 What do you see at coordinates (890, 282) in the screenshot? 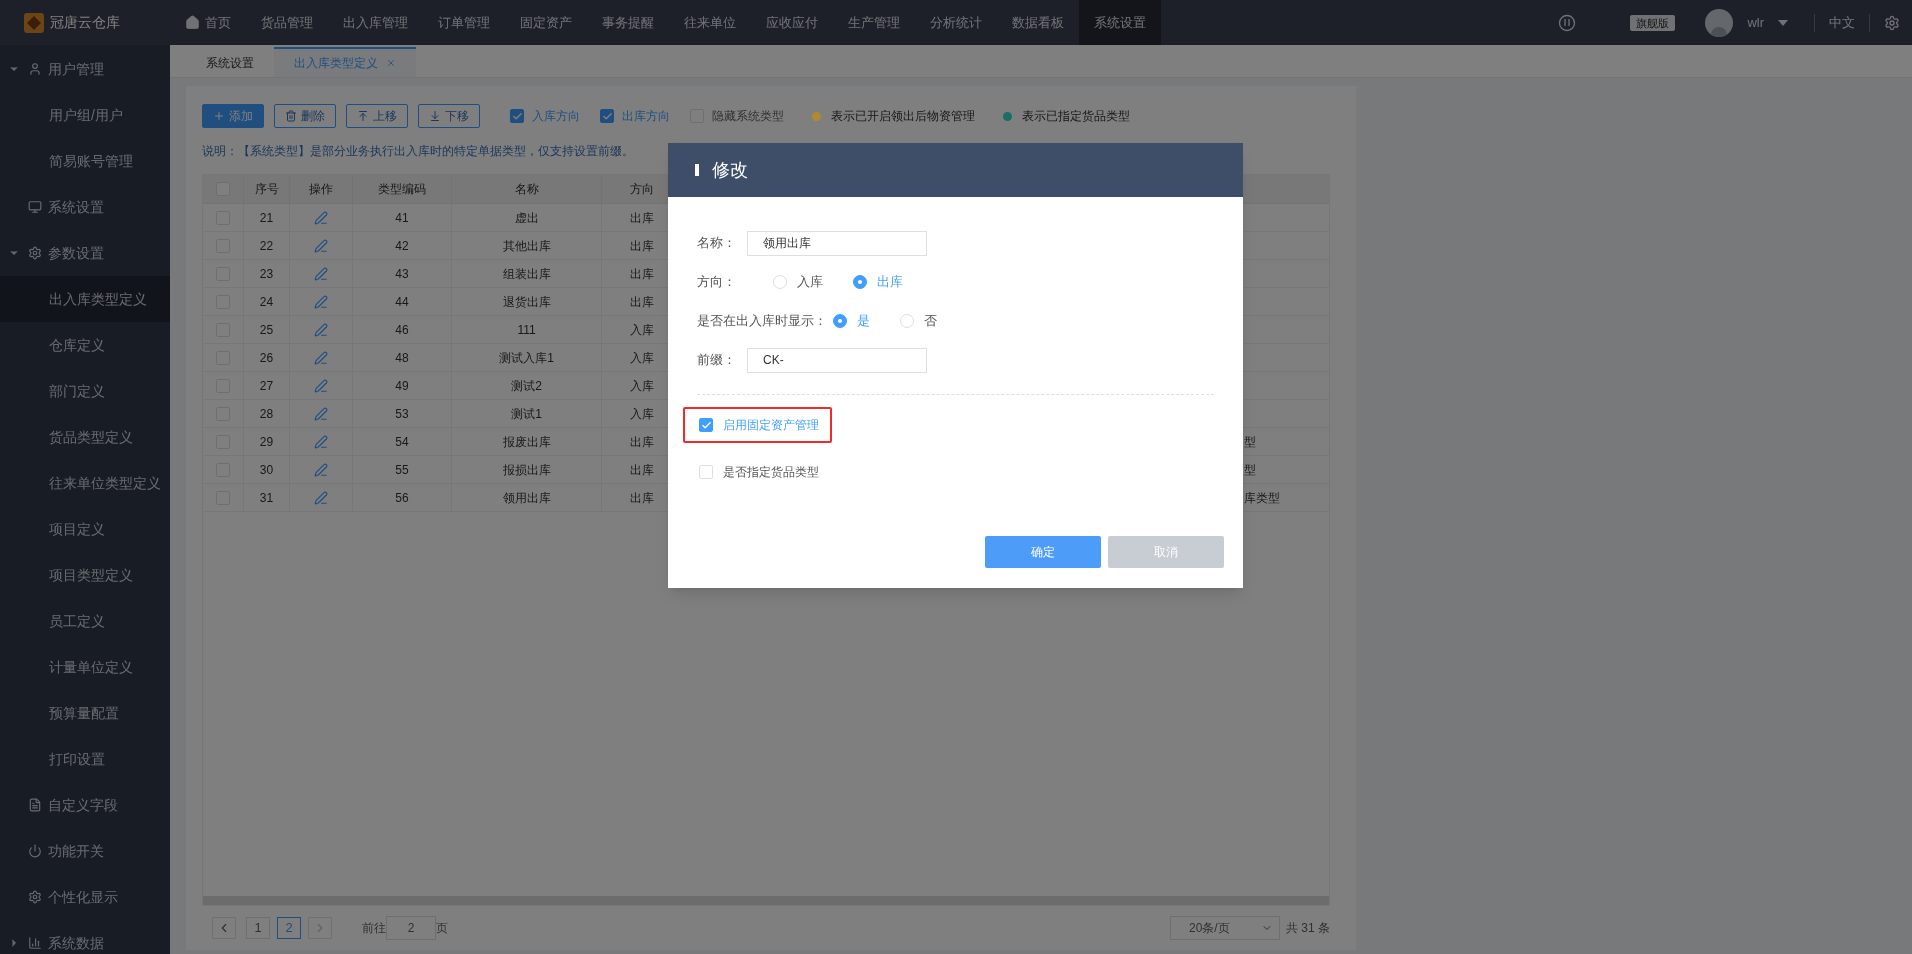
I see `radio-label: 出库` at bounding box center [890, 282].